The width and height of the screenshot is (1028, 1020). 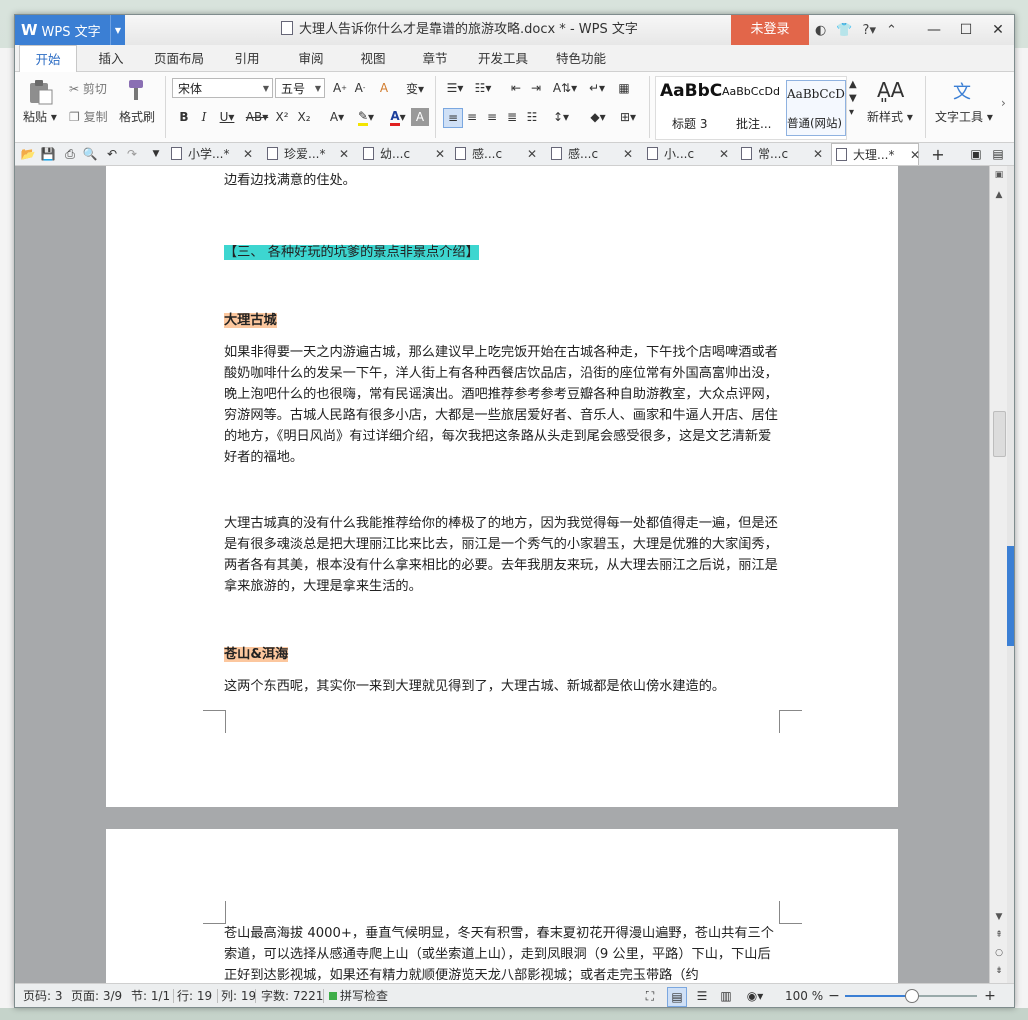 What do you see at coordinates (1003, 103) in the screenshot?
I see `ribbon-more-icon: ›` at bounding box center [1003, 103].